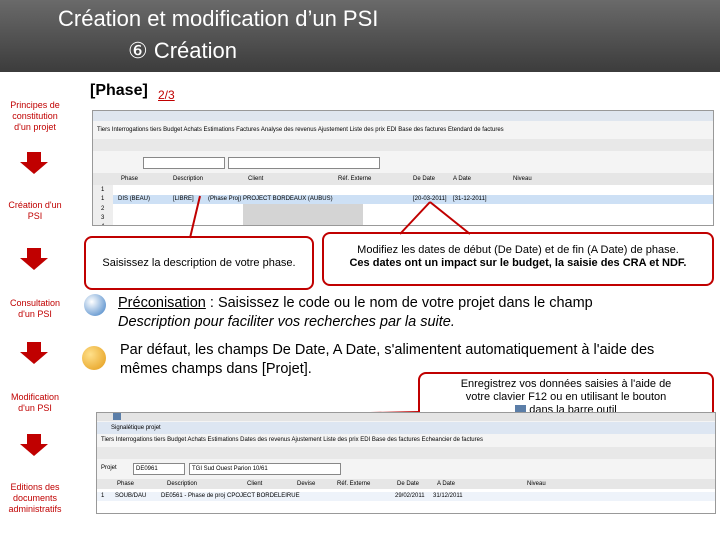  I want to click on window-titlebar: Signalétique projet, so click(406, 428).